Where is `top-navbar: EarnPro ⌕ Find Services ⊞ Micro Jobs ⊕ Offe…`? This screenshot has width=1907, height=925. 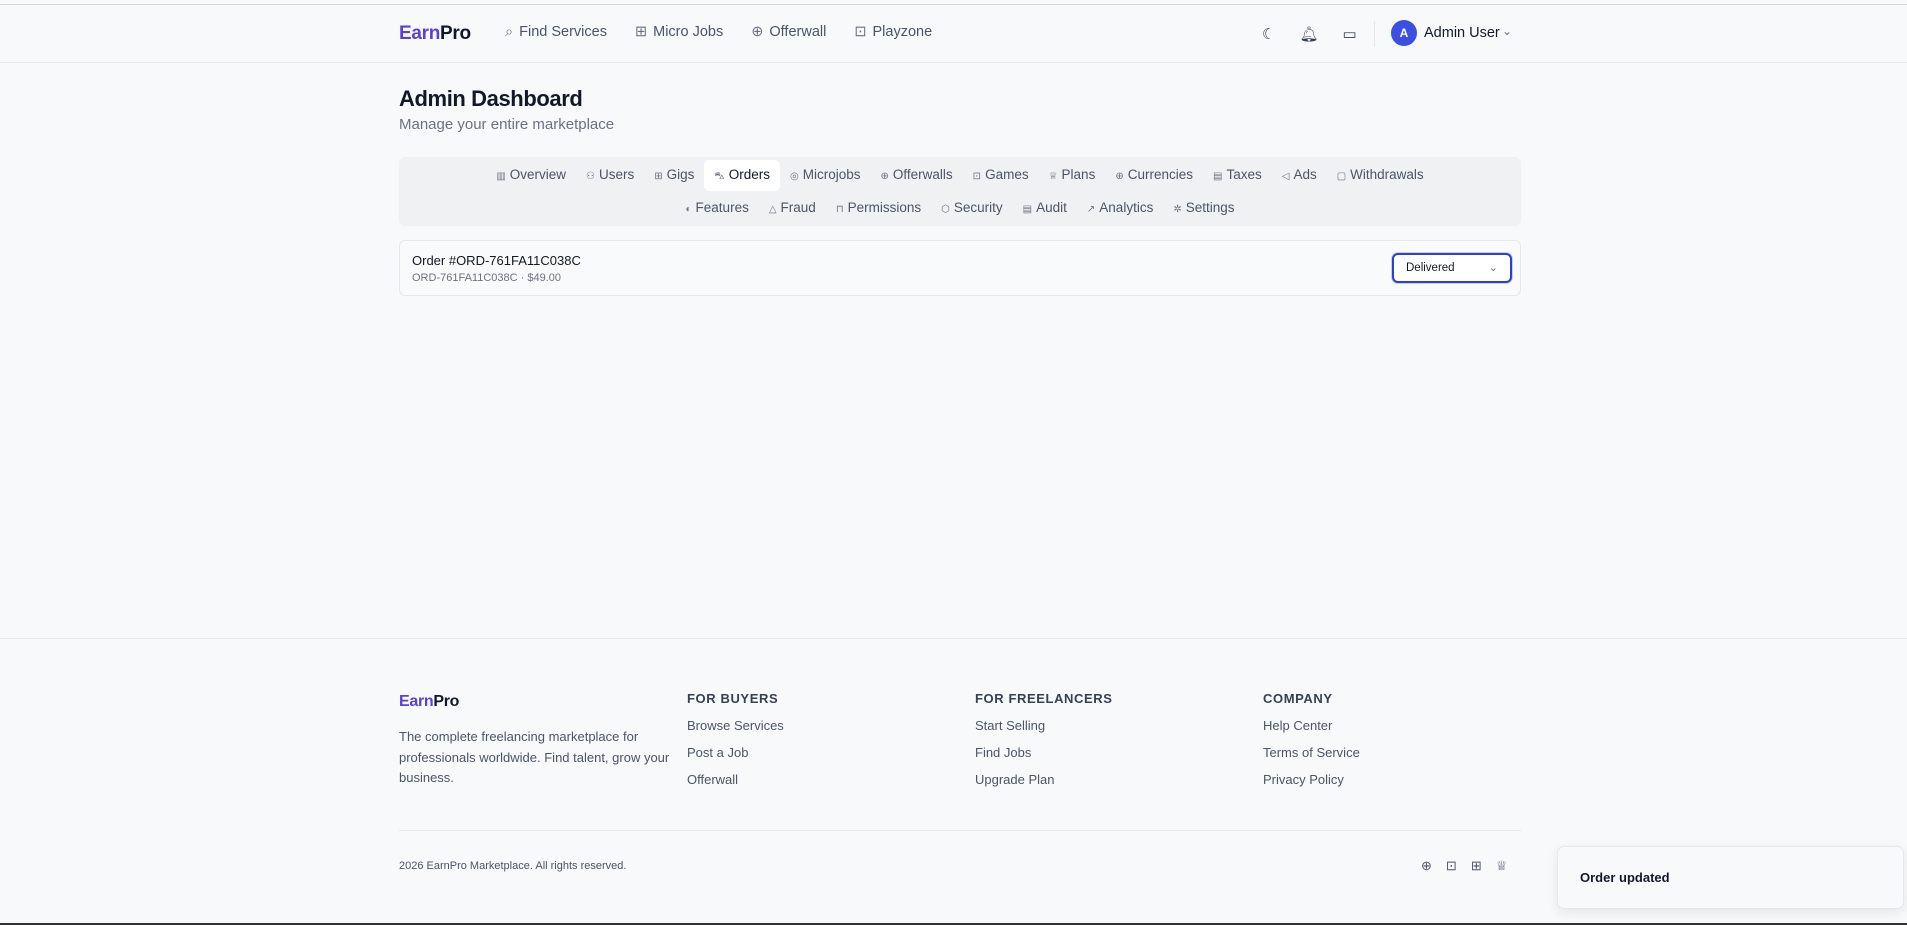 top-navbar: EarnPro ⌕ Find Services ⊞ Micro Jobs ⊕ Offe… is located at coordinates (953, 34).